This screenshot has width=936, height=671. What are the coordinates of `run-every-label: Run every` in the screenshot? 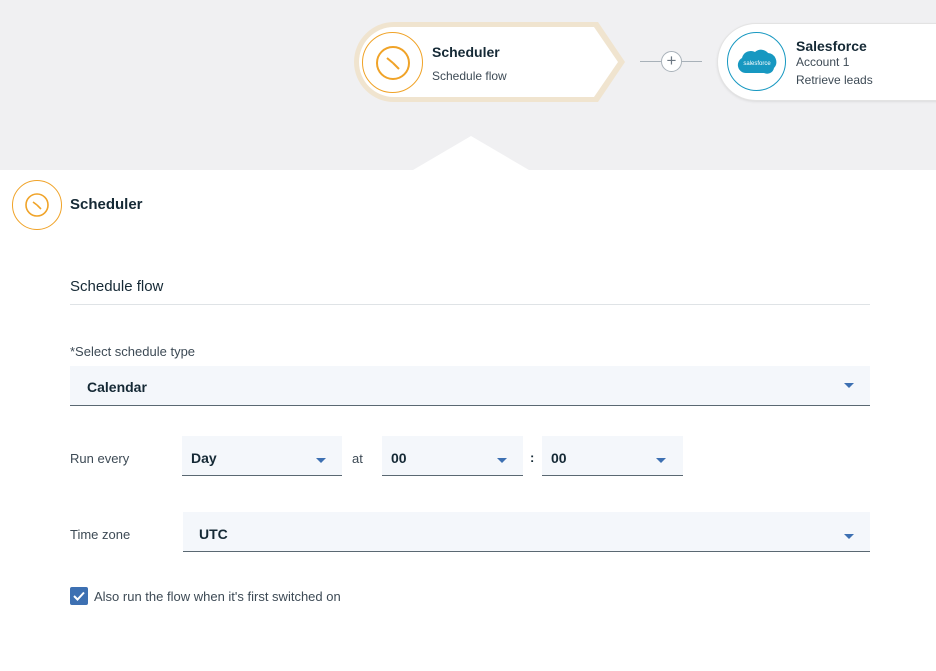 It's located at (100, 458).